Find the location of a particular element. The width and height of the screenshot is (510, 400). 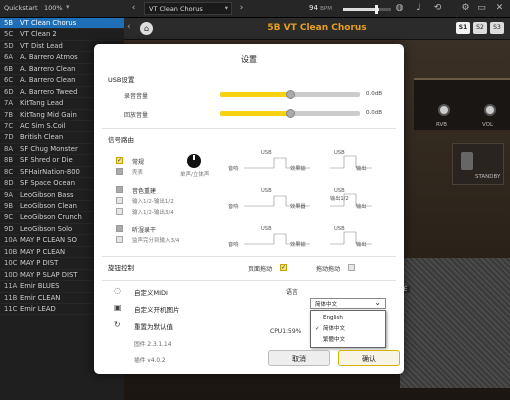

knob-section-title: 旋钮控制 is located at coordinates (121, 268).